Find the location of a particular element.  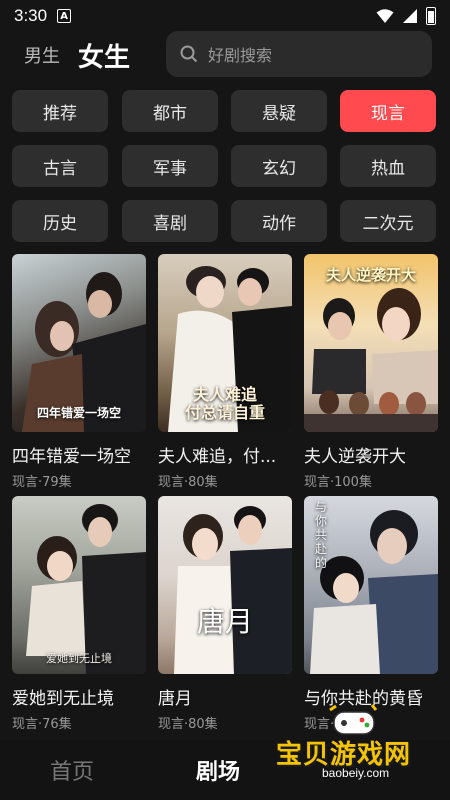

drama-meta: 现言·80集 is located at coordinates (188, 482).